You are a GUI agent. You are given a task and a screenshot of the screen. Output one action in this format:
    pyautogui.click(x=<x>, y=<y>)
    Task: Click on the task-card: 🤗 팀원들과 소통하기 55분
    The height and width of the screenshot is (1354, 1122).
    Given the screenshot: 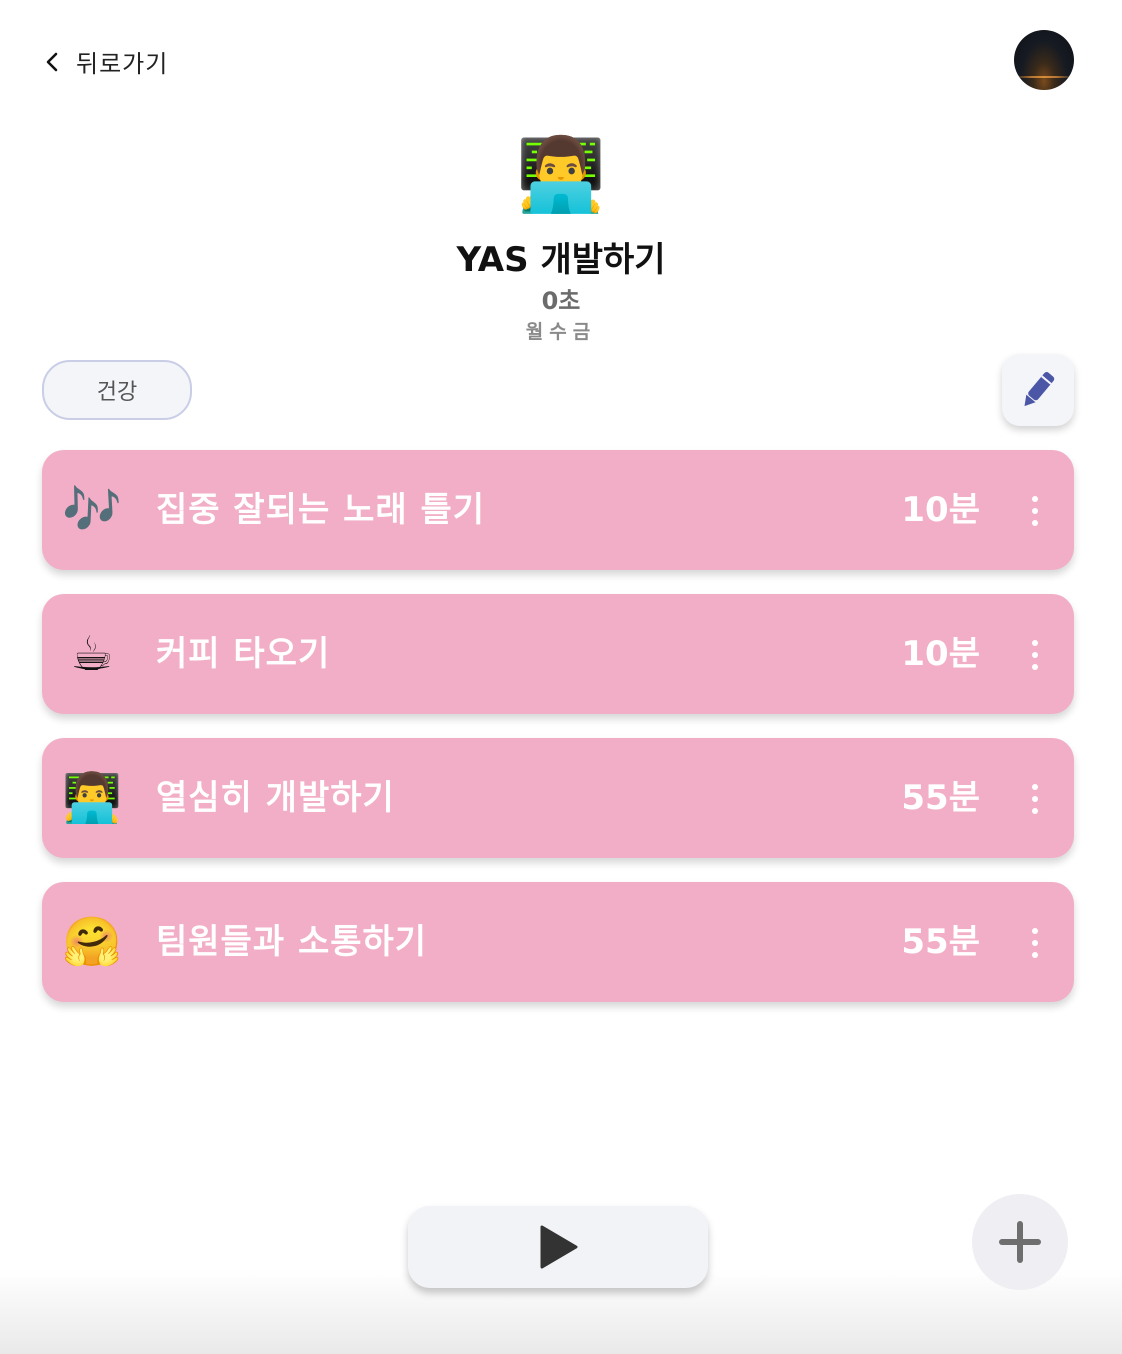 What is the action you would take?
    pyautogui.click(x=558, y=942)
    